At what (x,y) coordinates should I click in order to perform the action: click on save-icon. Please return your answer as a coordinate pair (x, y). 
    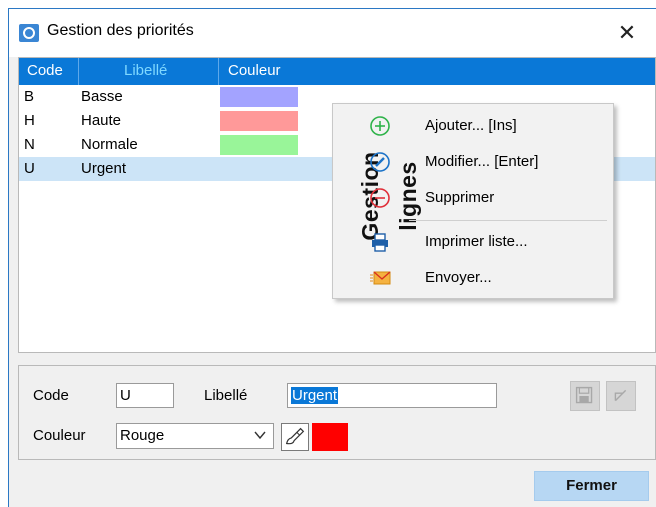
    Looking at the image, I should click on (584, 395).